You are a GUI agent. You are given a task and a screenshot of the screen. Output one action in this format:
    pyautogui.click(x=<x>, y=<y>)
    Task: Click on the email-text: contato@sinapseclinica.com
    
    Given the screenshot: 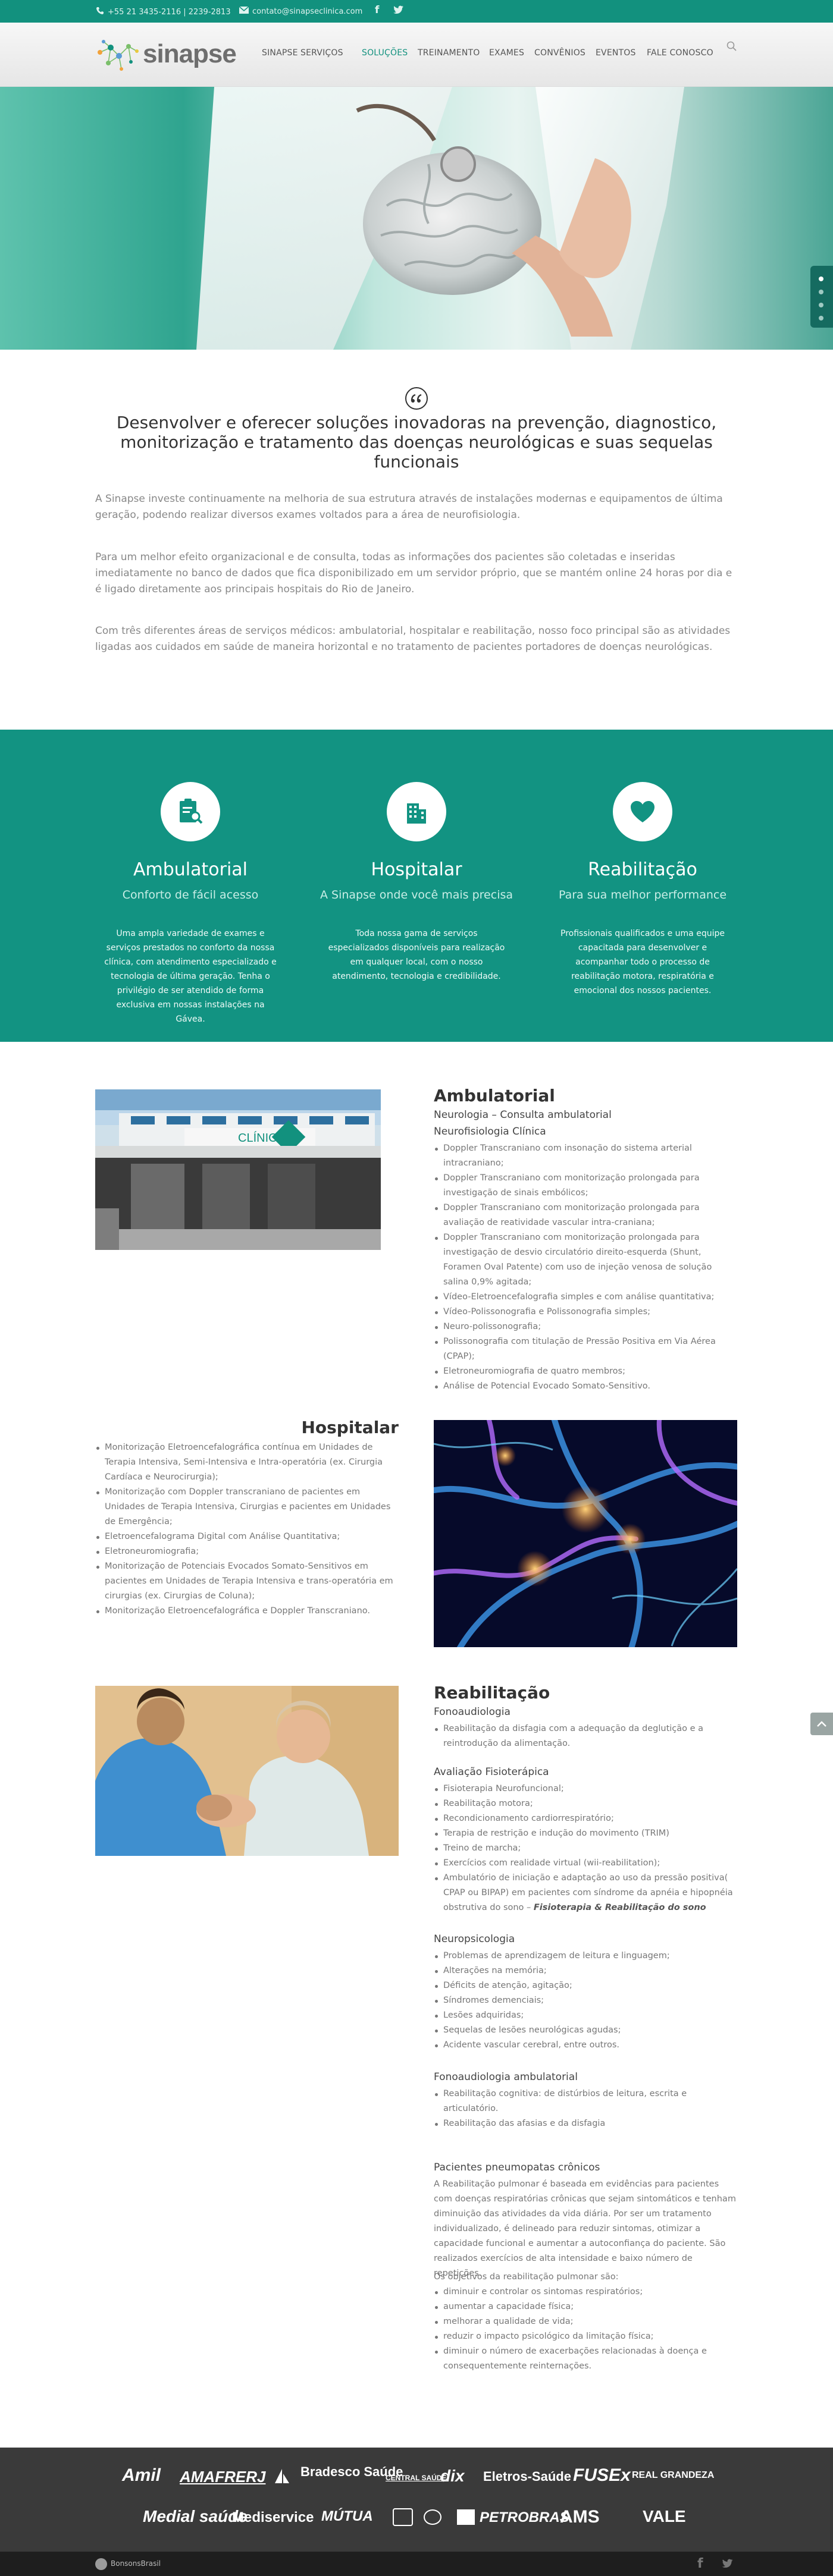 What is the action you would take?
    pyautogui.click(x=307, y=11)
    